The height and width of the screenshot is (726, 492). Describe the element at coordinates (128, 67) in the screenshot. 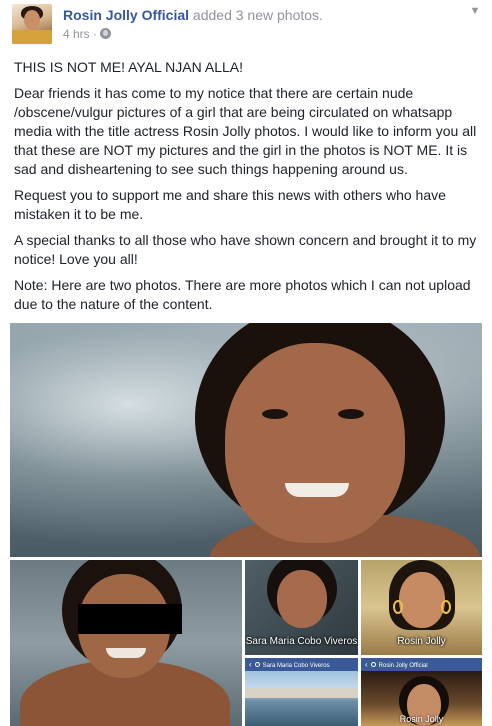

I see `post-paragraph: THIS IS NOT ME! AYAL NJAN ALLA!` at that location.